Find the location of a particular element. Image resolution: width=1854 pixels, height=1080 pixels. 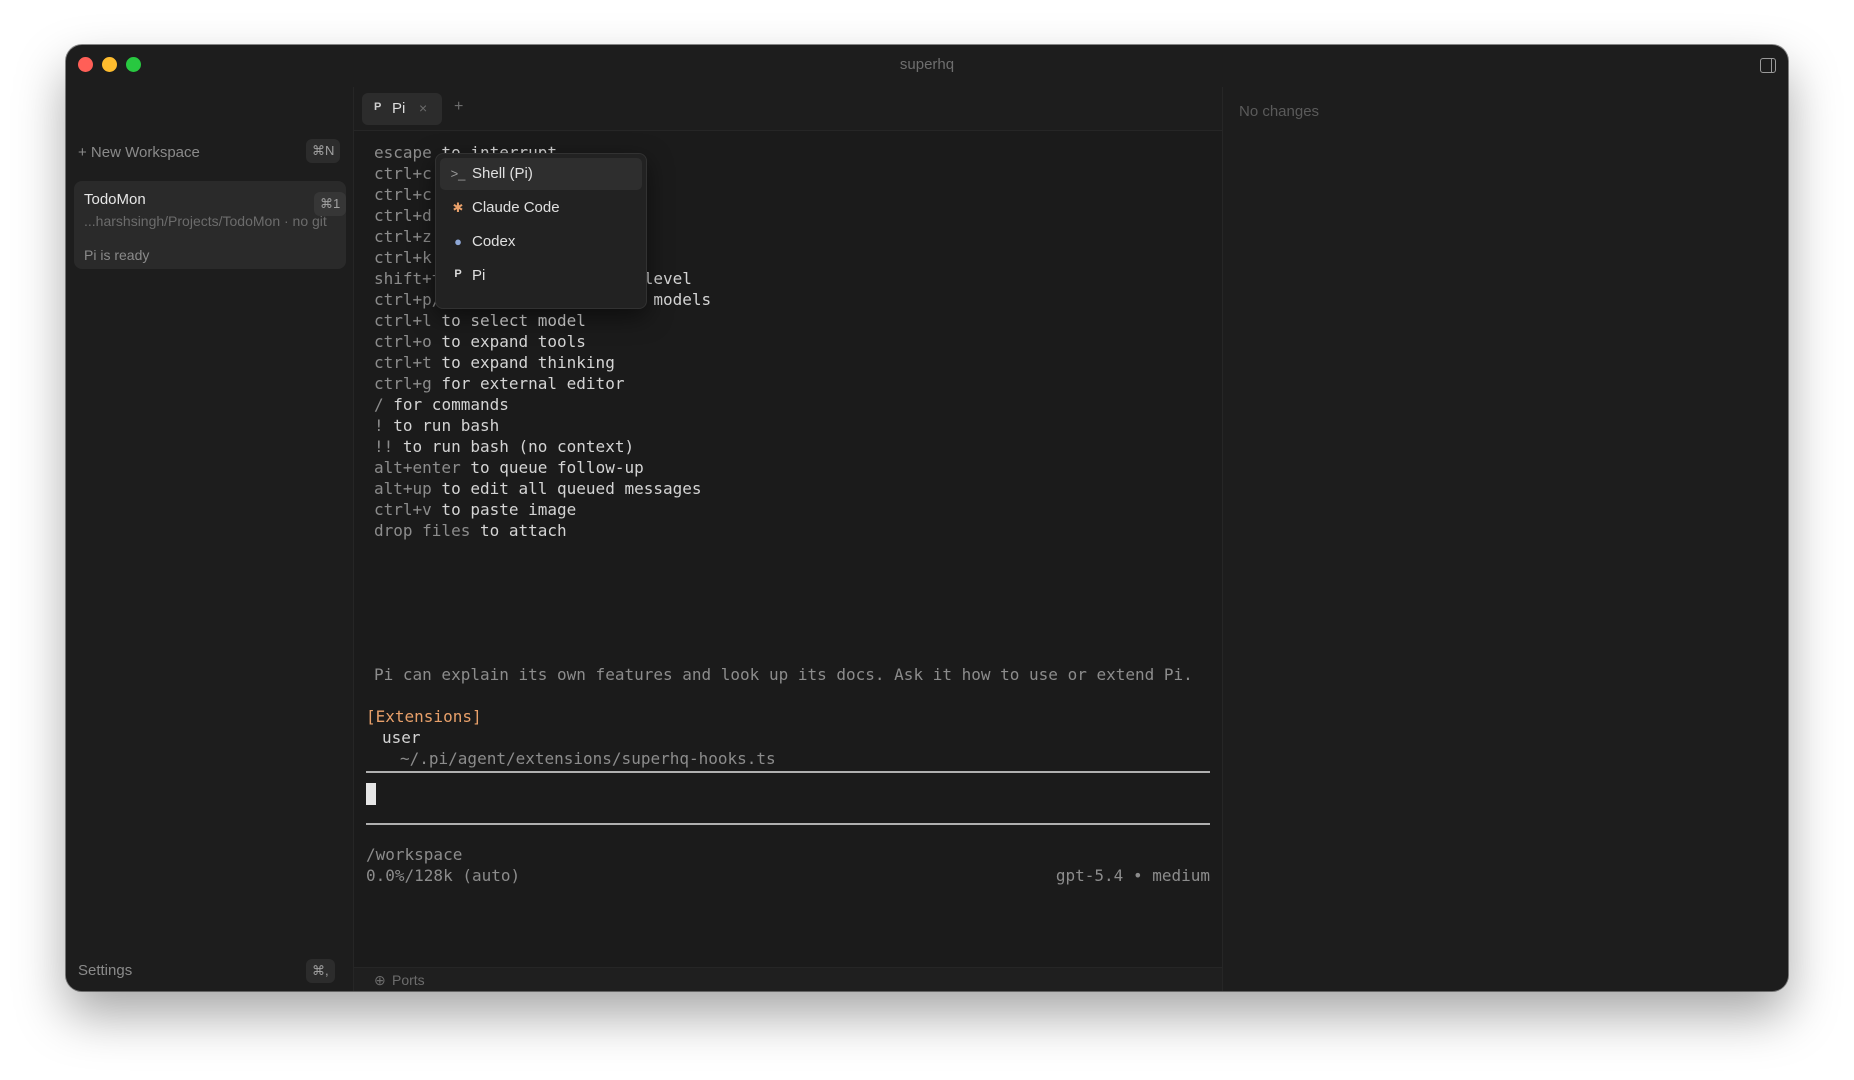

terminal-icon: >_ is located at coordinates (458, 173).